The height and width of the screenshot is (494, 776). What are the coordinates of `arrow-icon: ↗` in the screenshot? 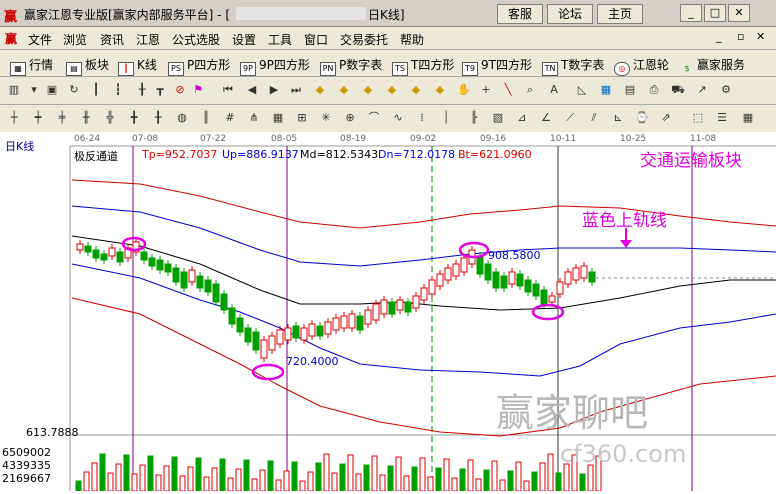 It's located at (702, 90).